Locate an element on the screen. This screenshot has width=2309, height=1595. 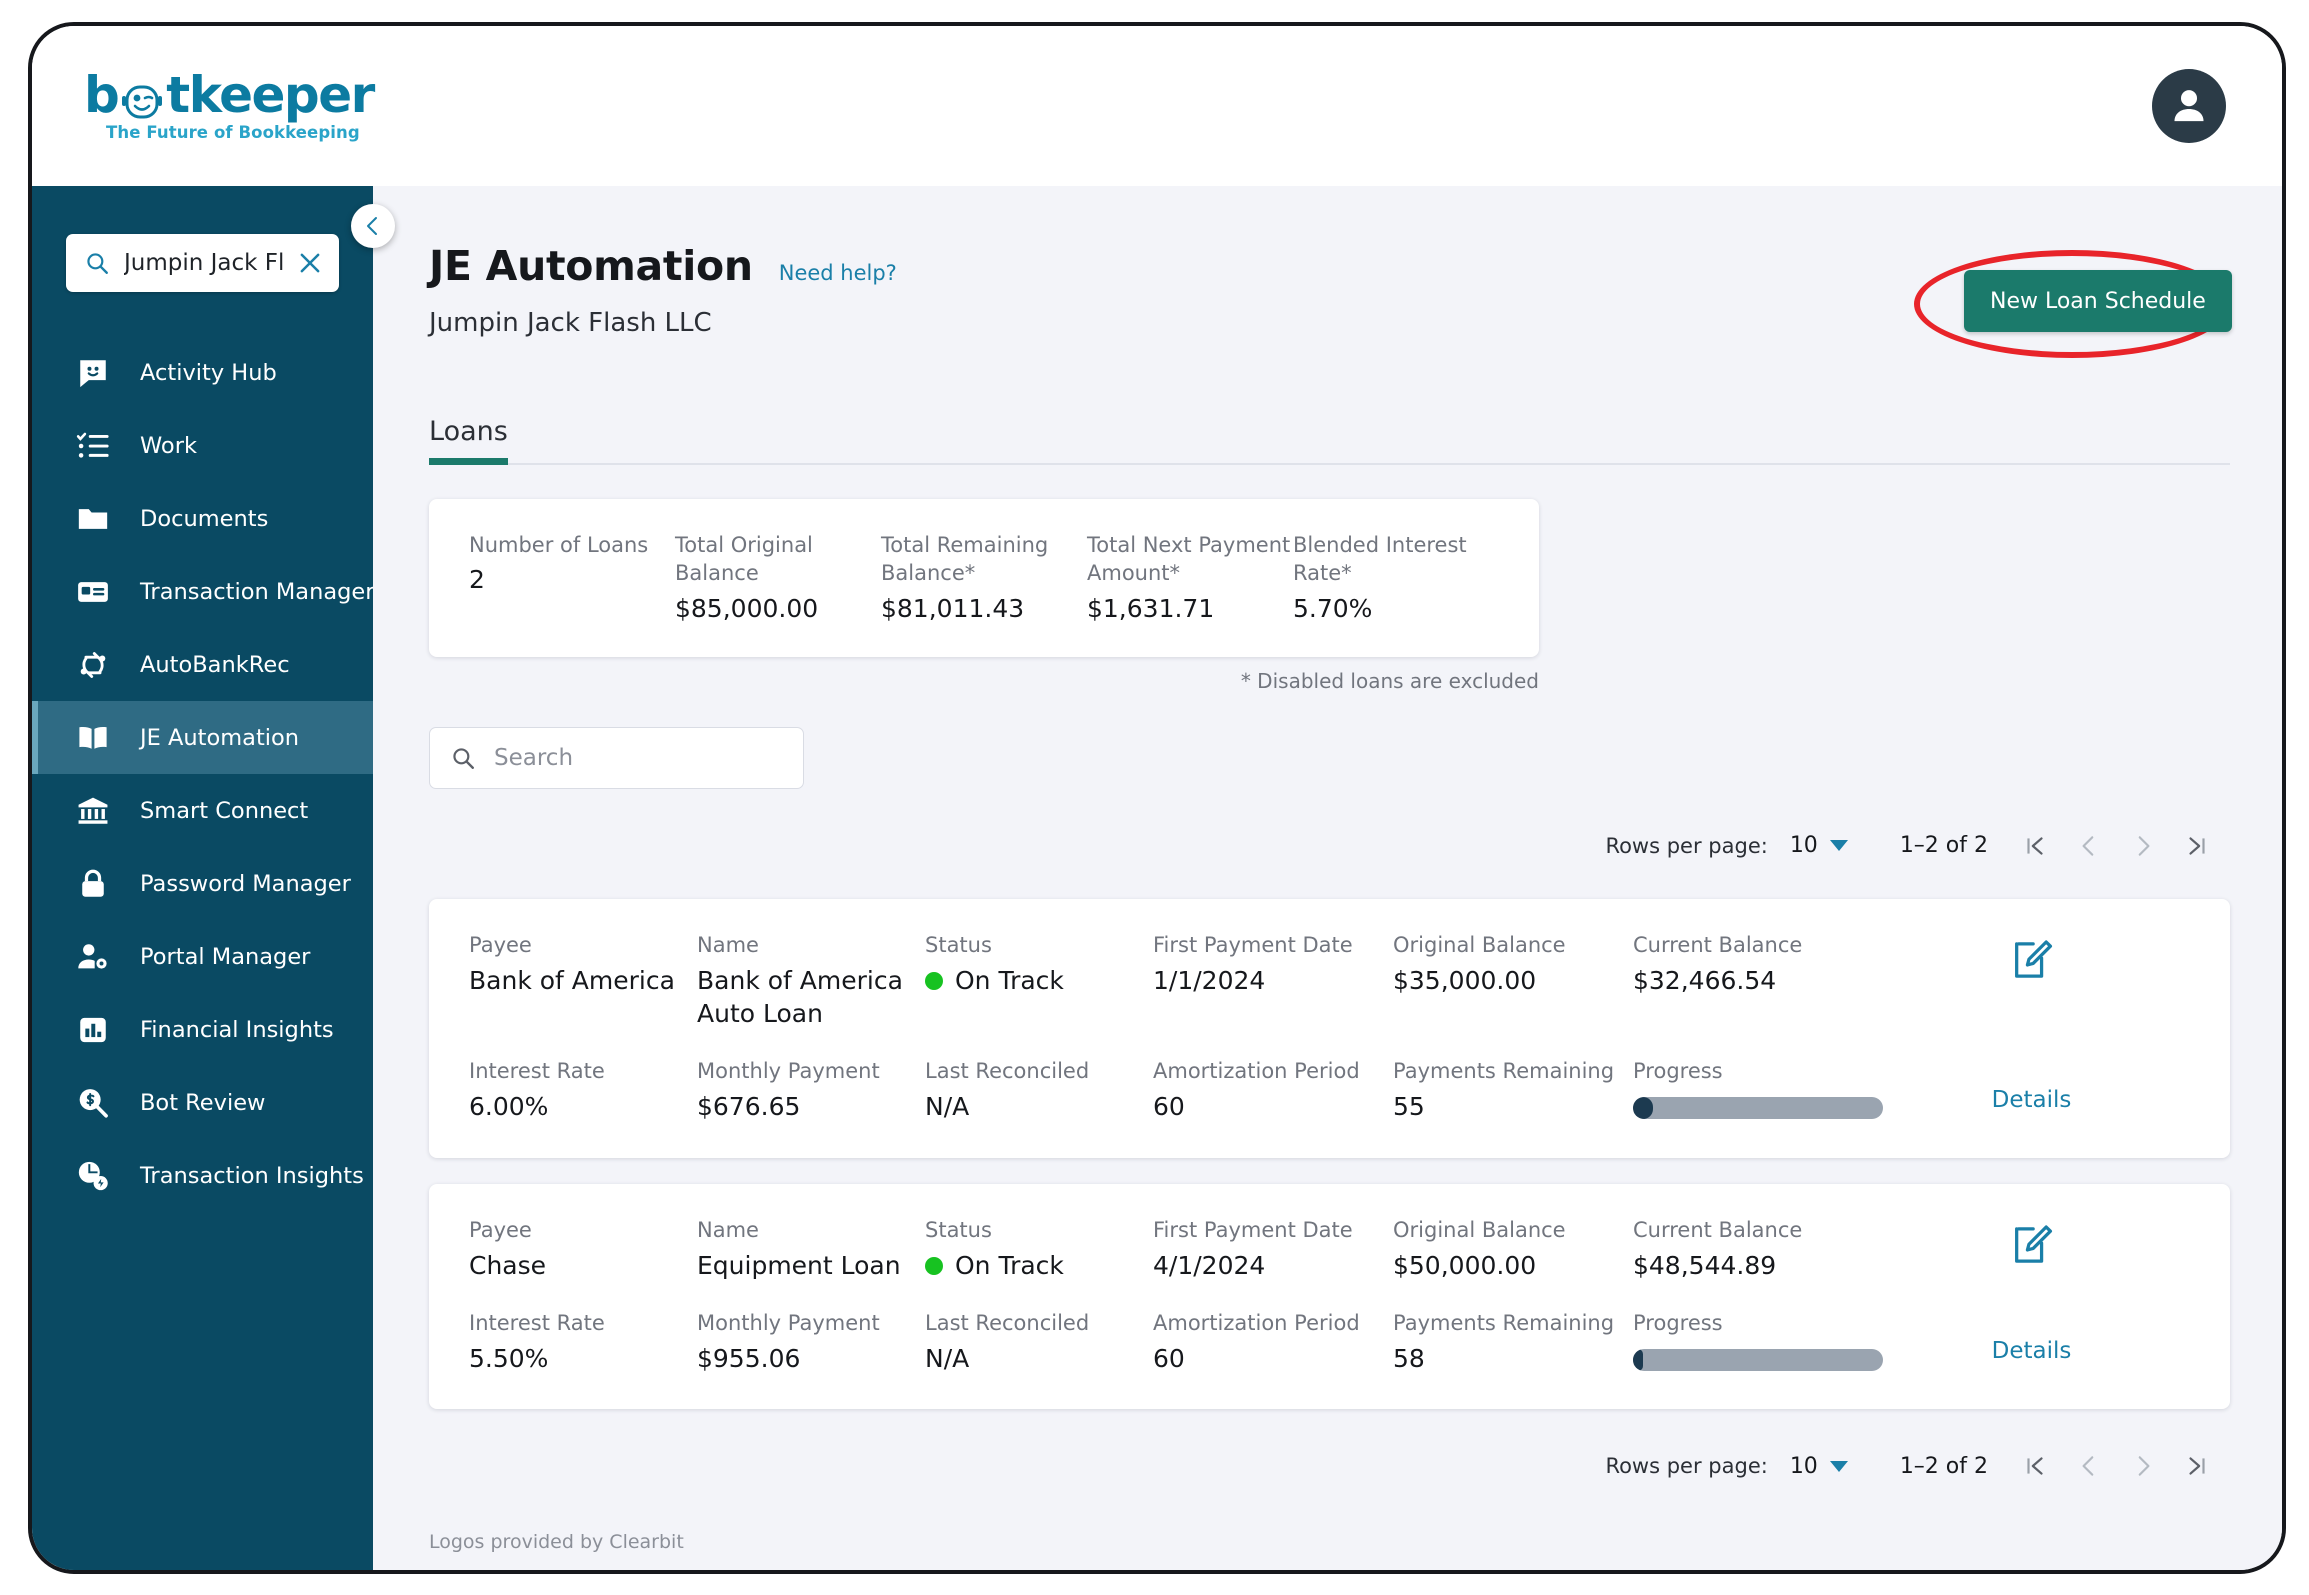
logo-wordmark: b tkeeper is located at coordinates (229, 95).